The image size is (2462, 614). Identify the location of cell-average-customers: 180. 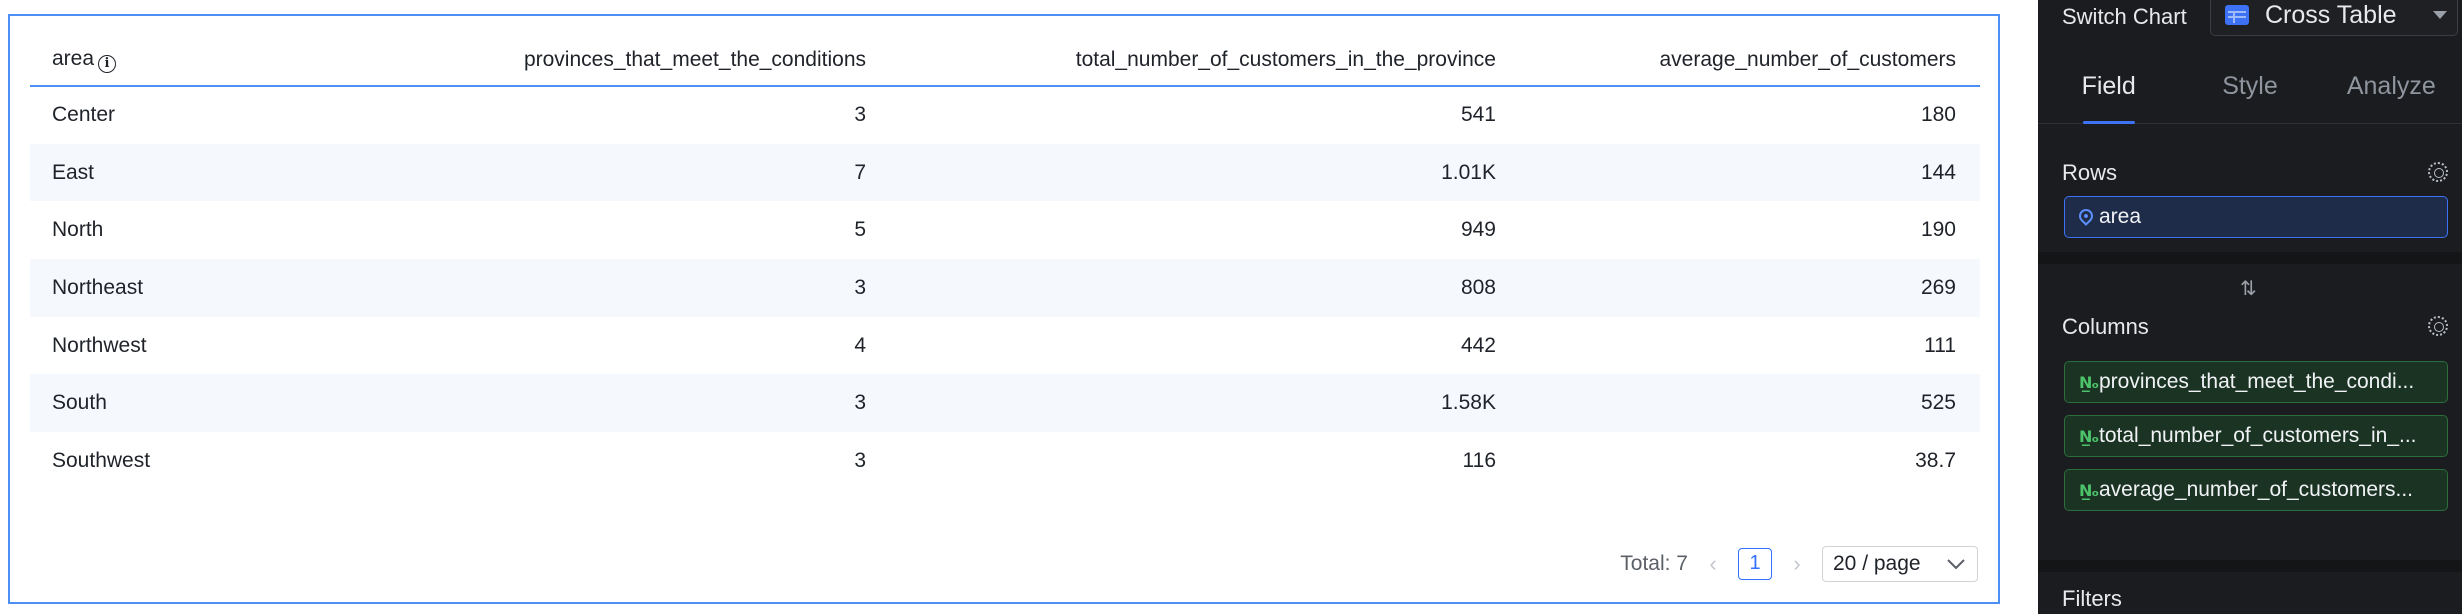
(1938, 115).